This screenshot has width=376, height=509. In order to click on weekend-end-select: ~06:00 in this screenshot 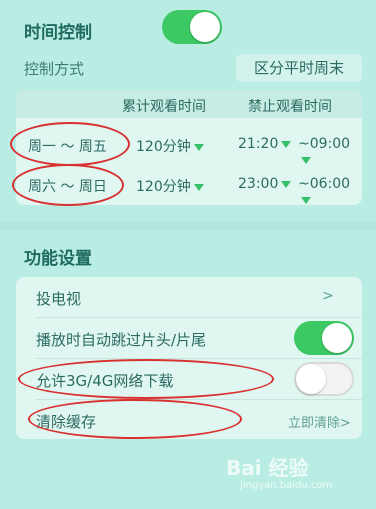, I will do `click(330, 192)`.